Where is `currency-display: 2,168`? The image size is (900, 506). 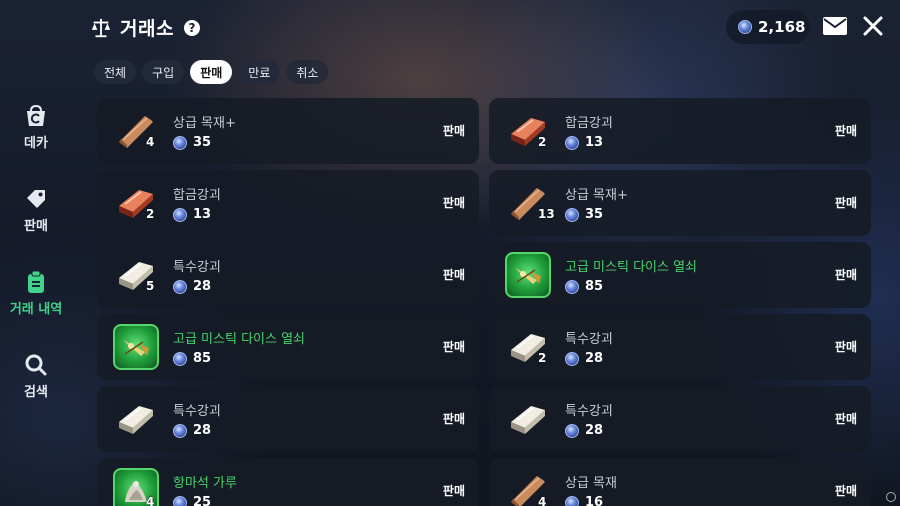 currency-display: 2,168 is located at coordinates (768, 27).